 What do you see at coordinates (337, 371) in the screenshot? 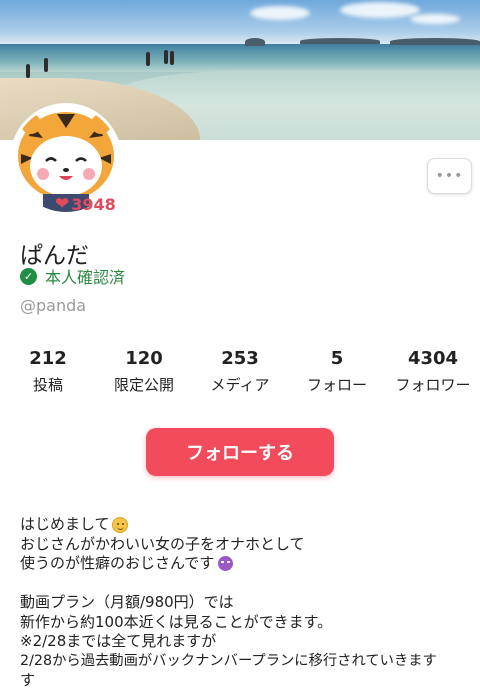
I see `stat-following: 5 フォロー` at bounding box center [337, 371].